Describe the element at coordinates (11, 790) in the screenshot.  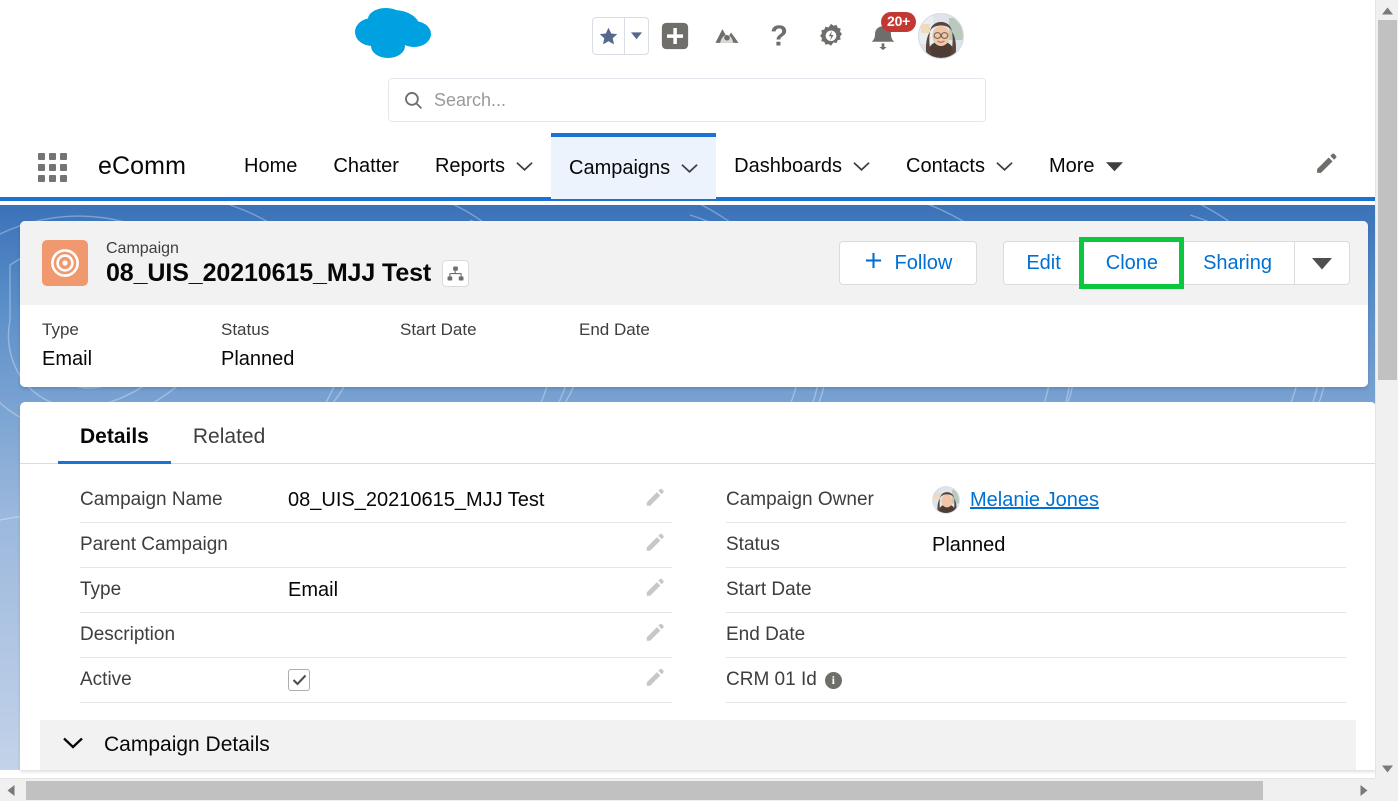
I see `scroll-left-triangle-left-icon` at that location.